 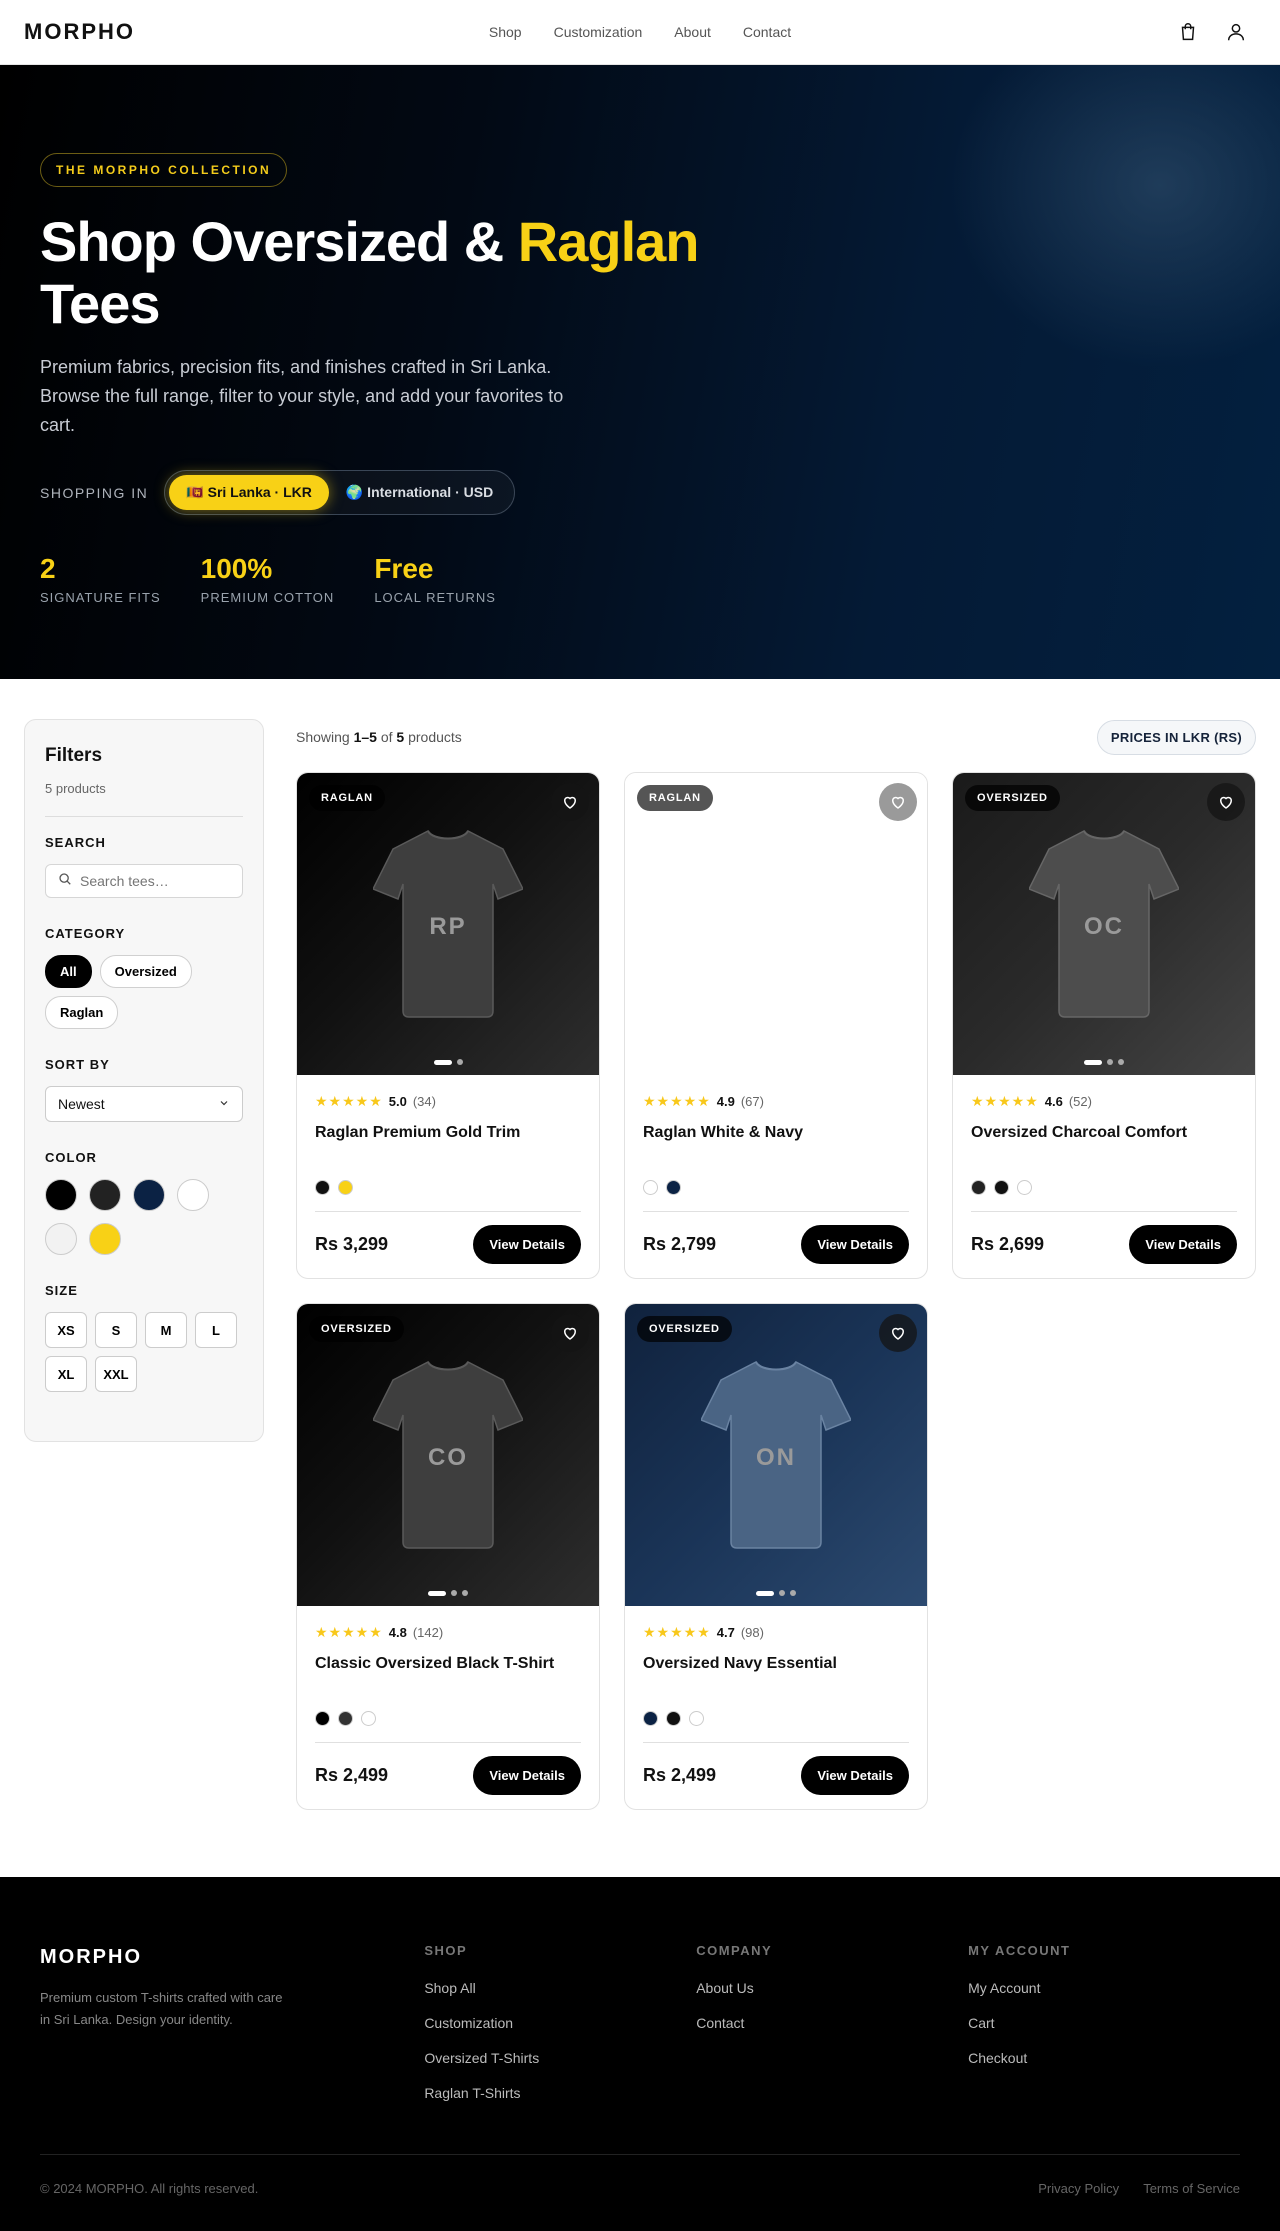 What do you see at coordinates (145, 971) in the screenshot?
I see `category-chip-oversized: Oversized` at bounding box center [145, 971].